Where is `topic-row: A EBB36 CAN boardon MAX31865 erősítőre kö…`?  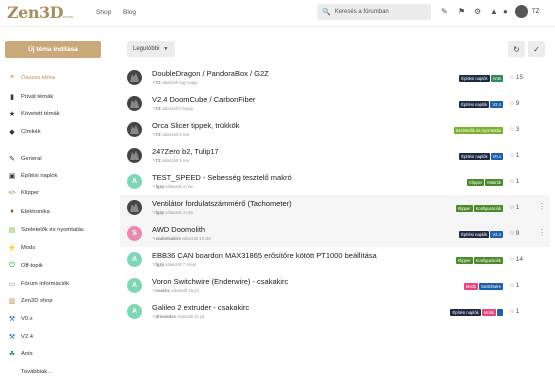
topic-row: A EBB36 CAN boardon MAX31865 erősítőre kö… is located at coordinates (335, 260).